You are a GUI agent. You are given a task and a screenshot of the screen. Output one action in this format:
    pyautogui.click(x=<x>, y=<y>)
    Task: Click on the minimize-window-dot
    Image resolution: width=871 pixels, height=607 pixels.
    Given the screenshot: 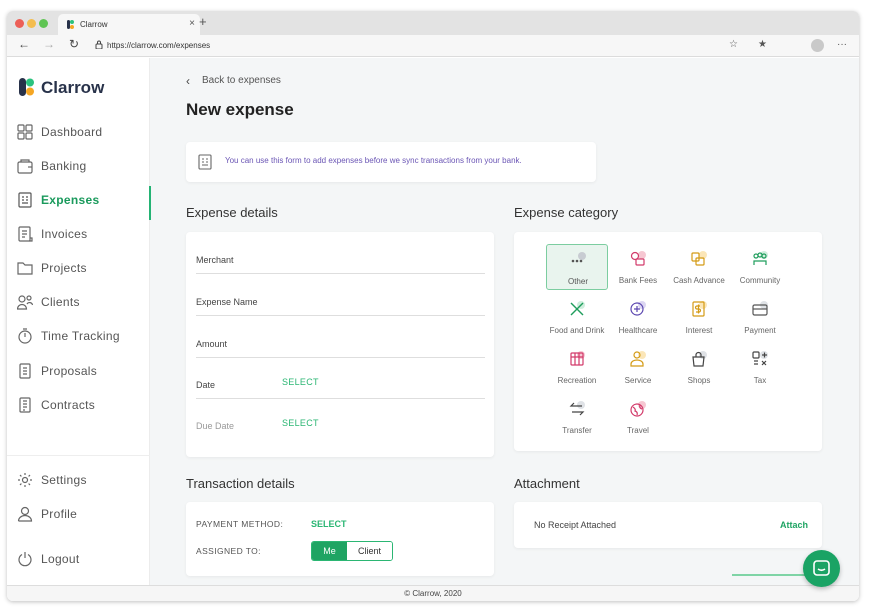 What is the action you would take?
    pyautogui.click(x=31, y=23)
    